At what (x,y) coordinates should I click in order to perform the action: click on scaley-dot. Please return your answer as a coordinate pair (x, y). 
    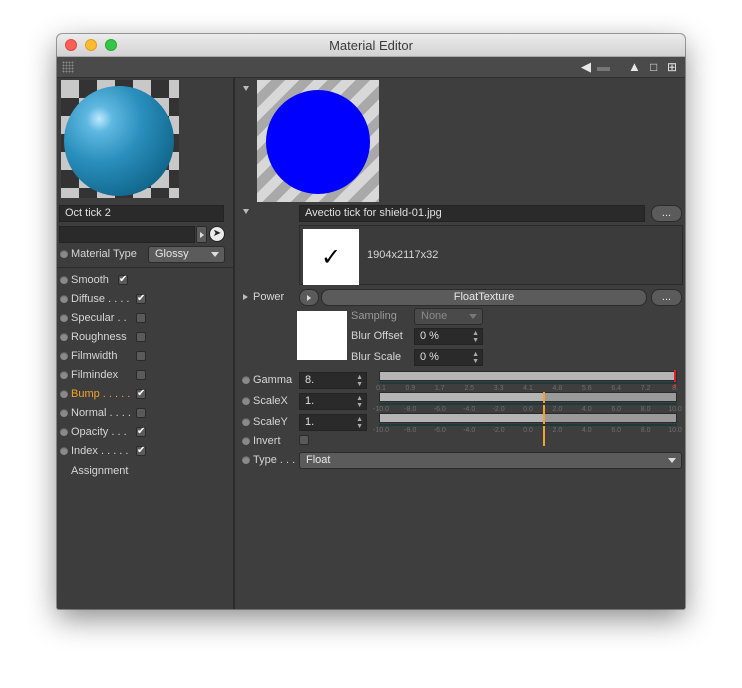
    Looking at the image, I should click on (246, 422).